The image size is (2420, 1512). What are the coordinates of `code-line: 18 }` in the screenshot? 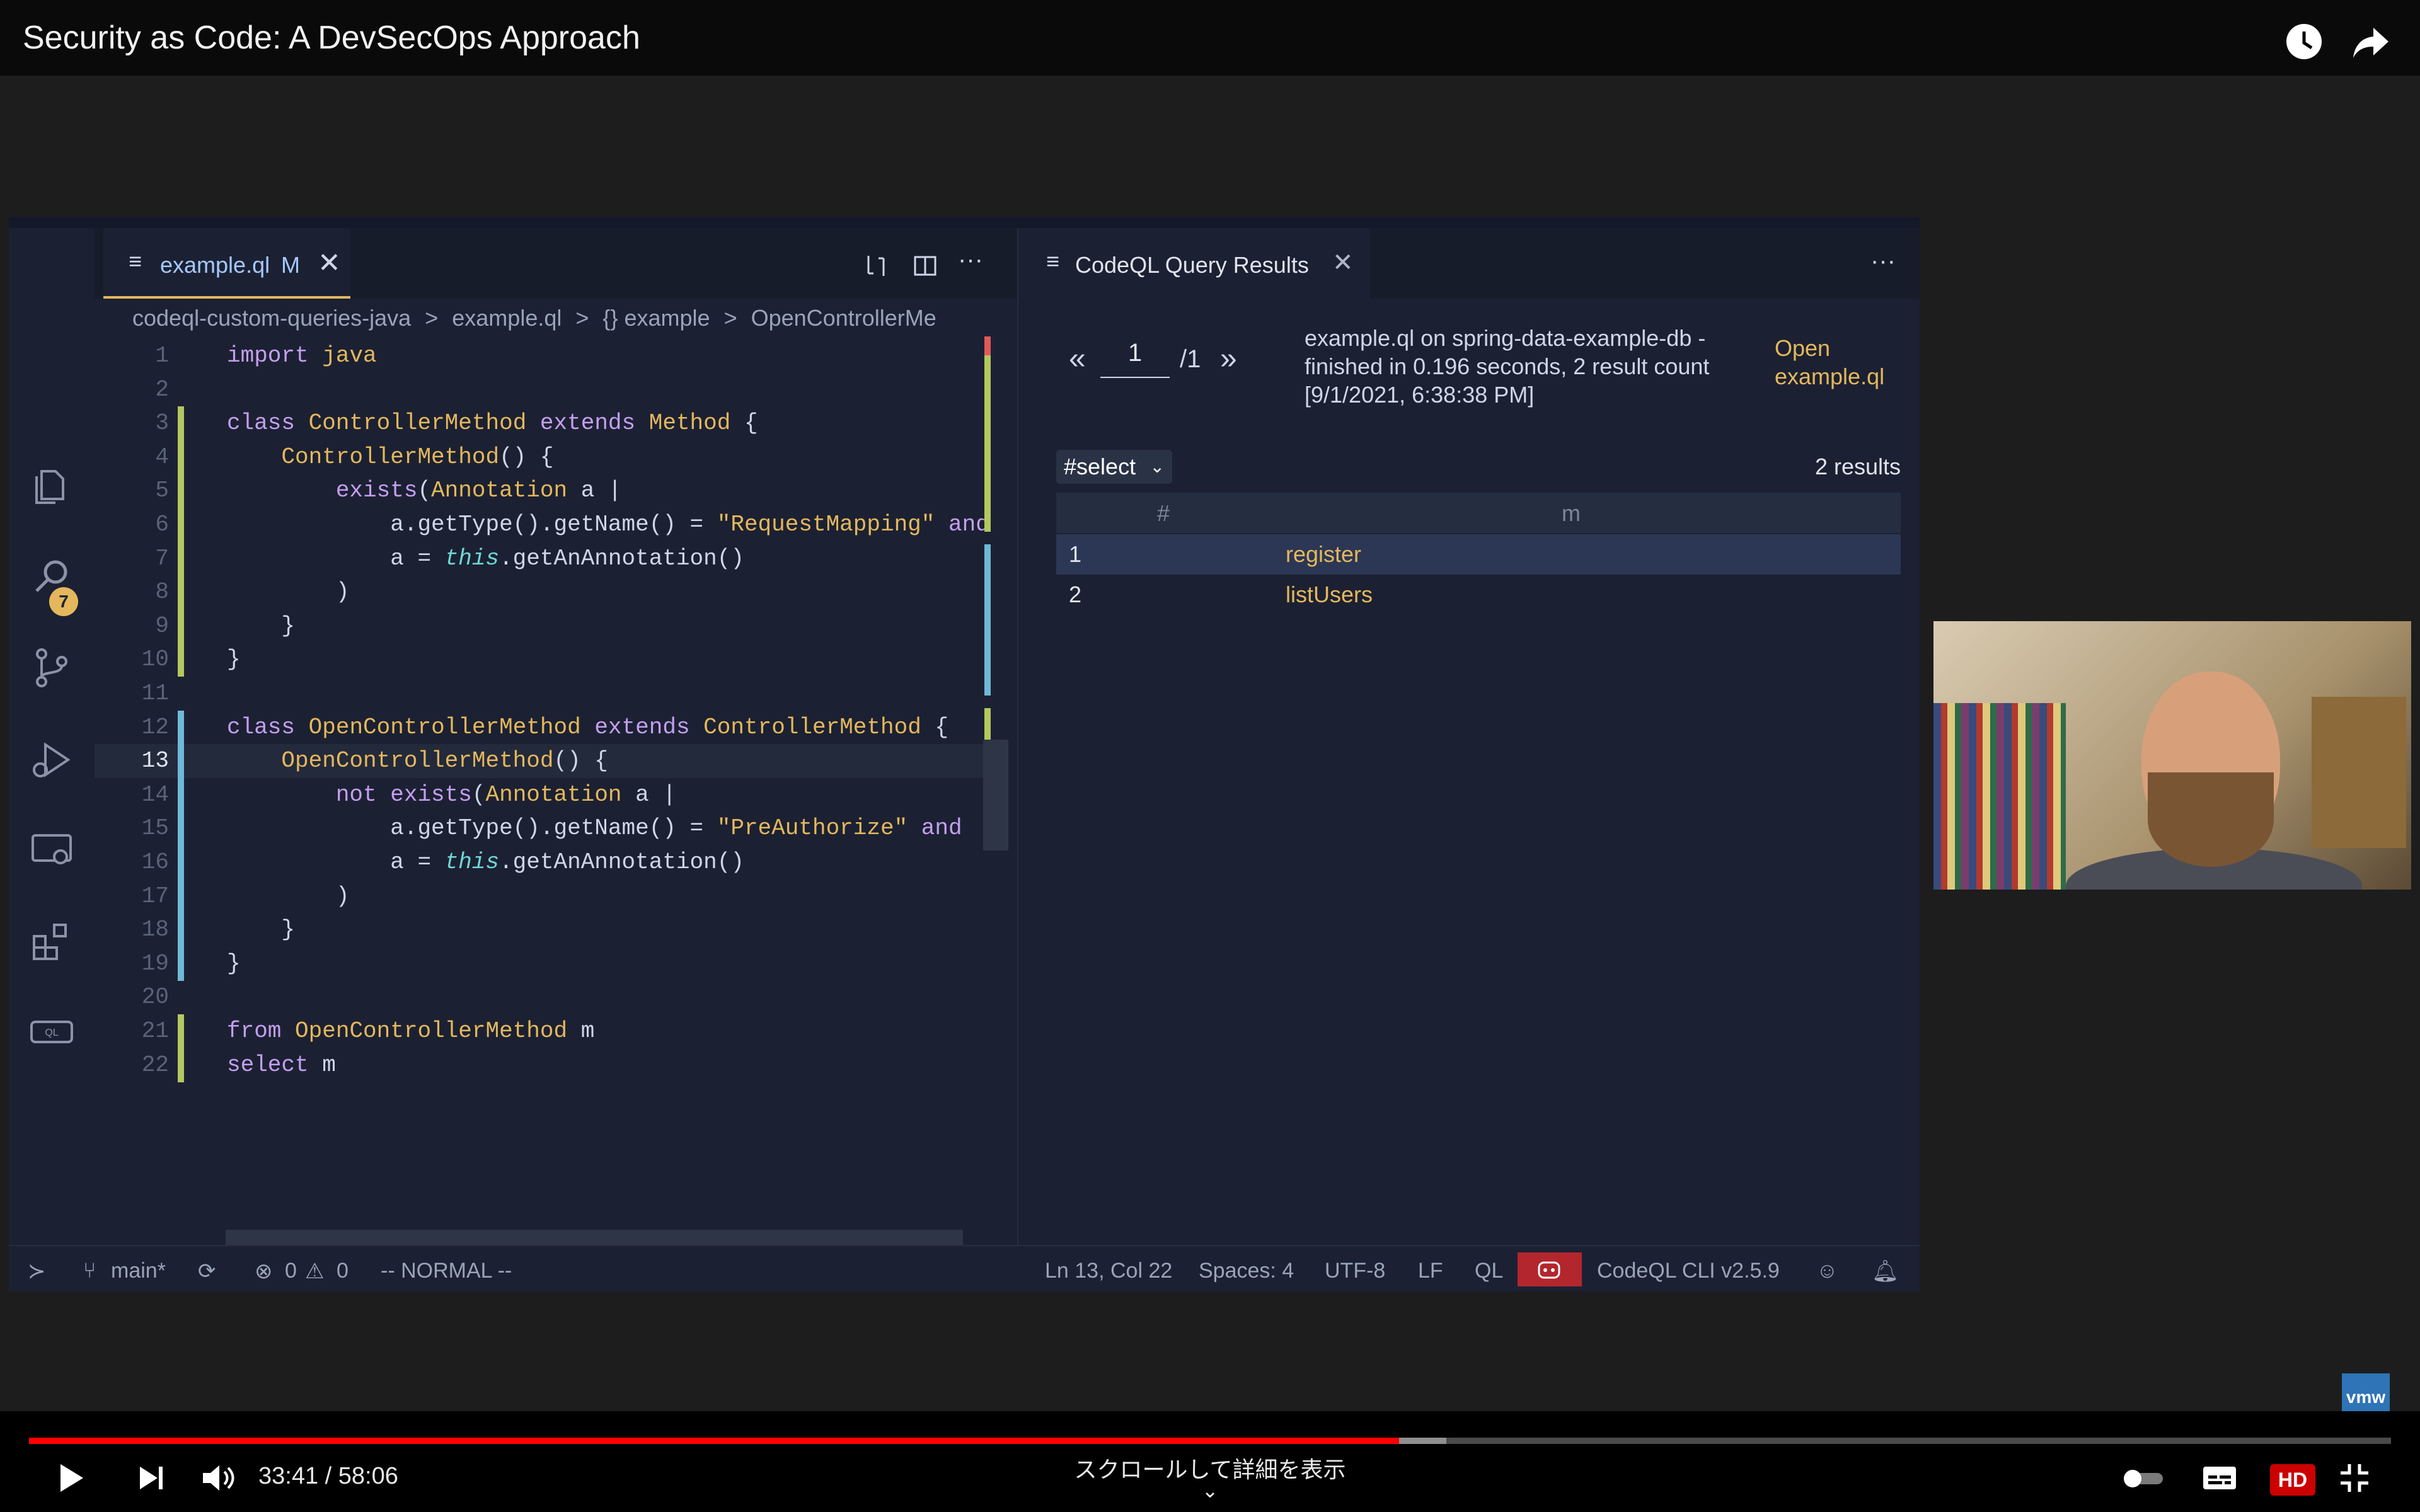 It's located at (542, 930).